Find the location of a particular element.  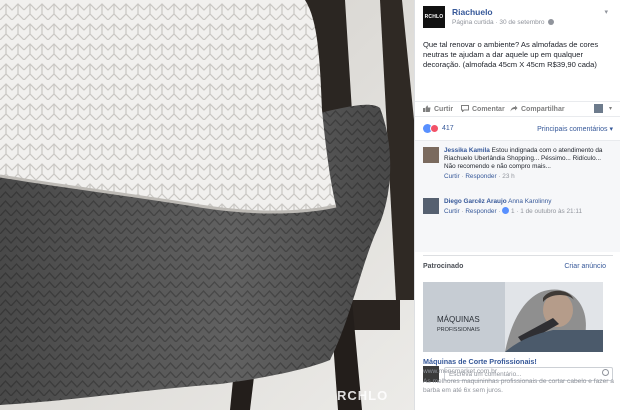

comment-meta: Curtir · Responder · 23 h is located at coordinates (479, 176).